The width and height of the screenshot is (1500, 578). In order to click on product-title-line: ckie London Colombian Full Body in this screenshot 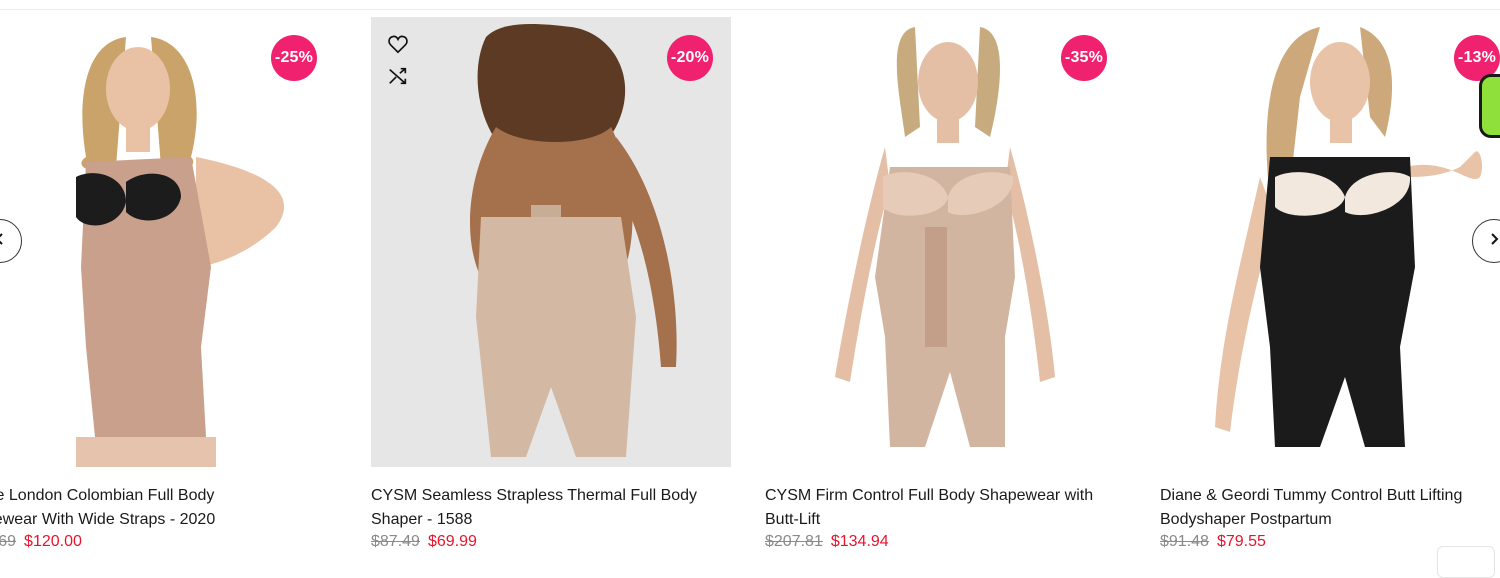, I will do `click(173, 496)`.